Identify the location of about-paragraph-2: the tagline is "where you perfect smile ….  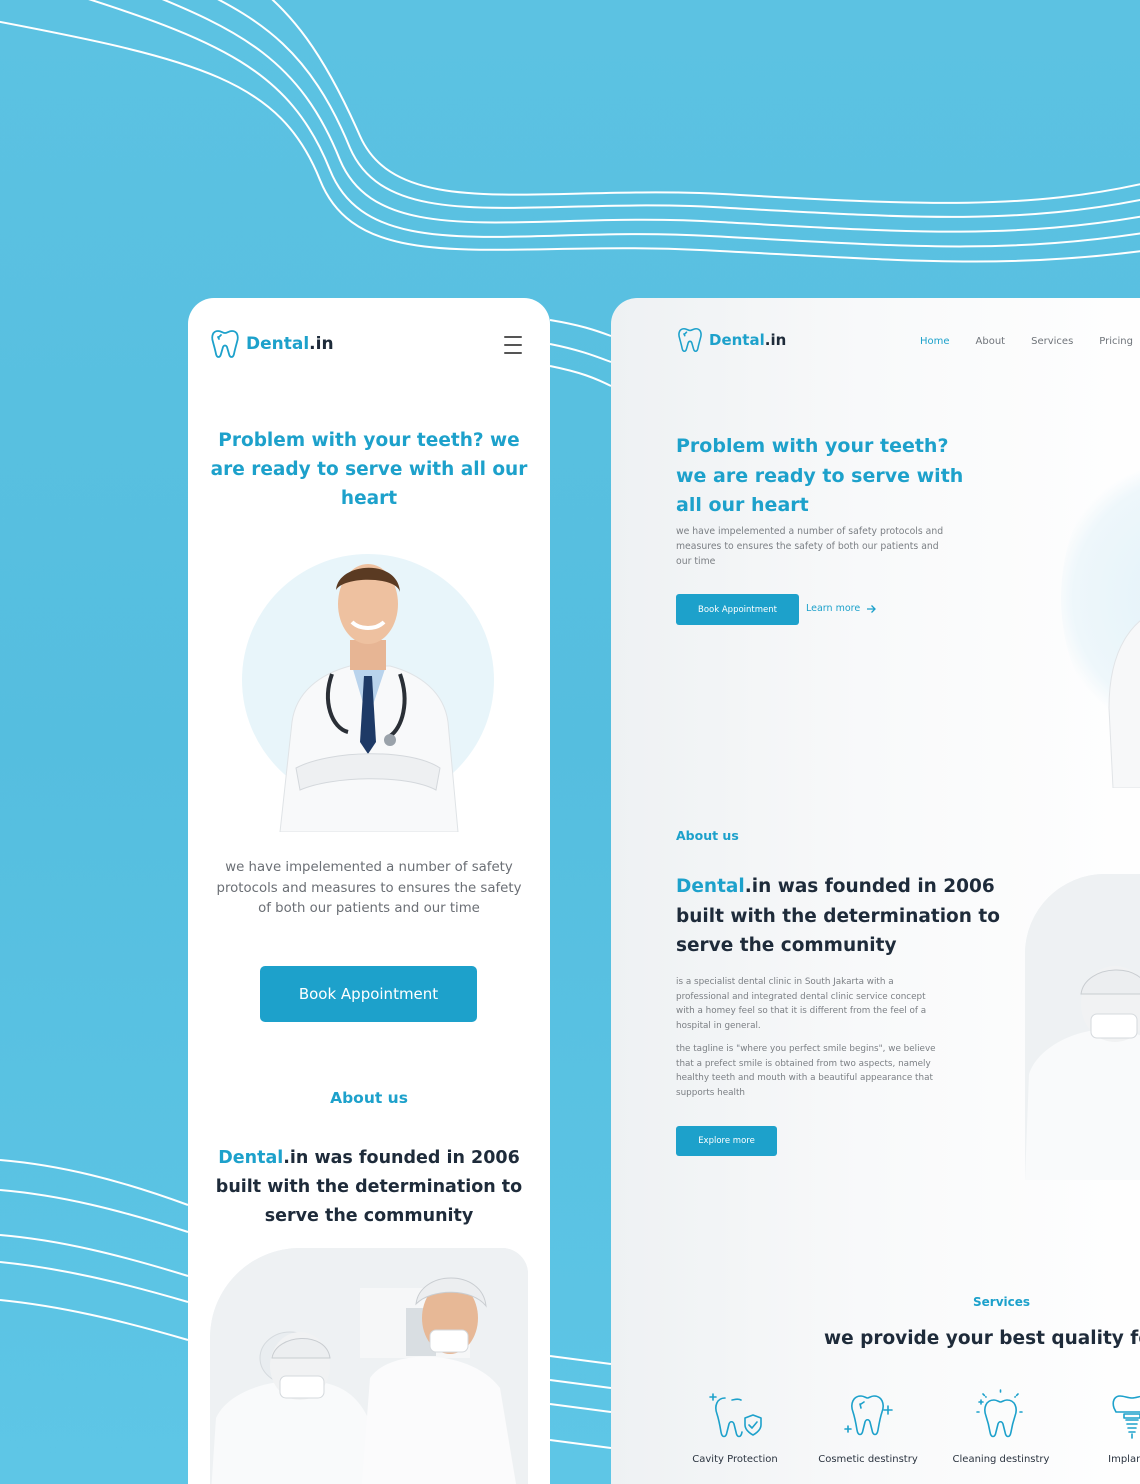
(806, 1071).